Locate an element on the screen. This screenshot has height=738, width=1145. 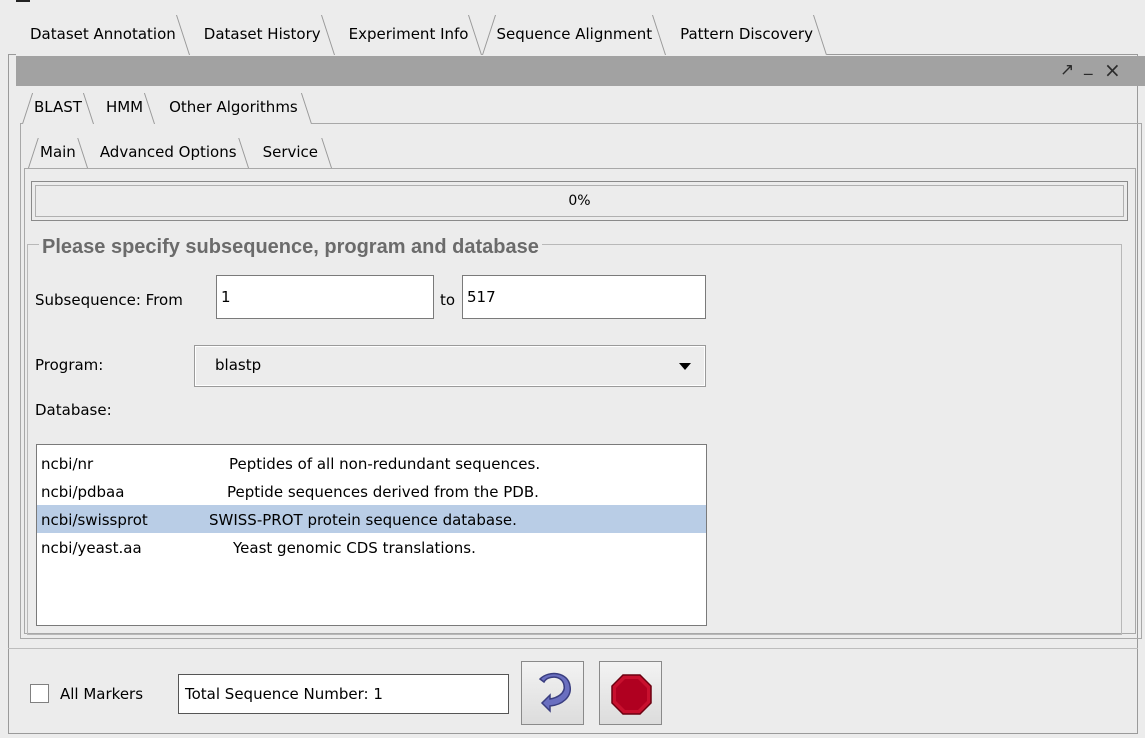
tab-label: Main is located at coordinates (58, 151).